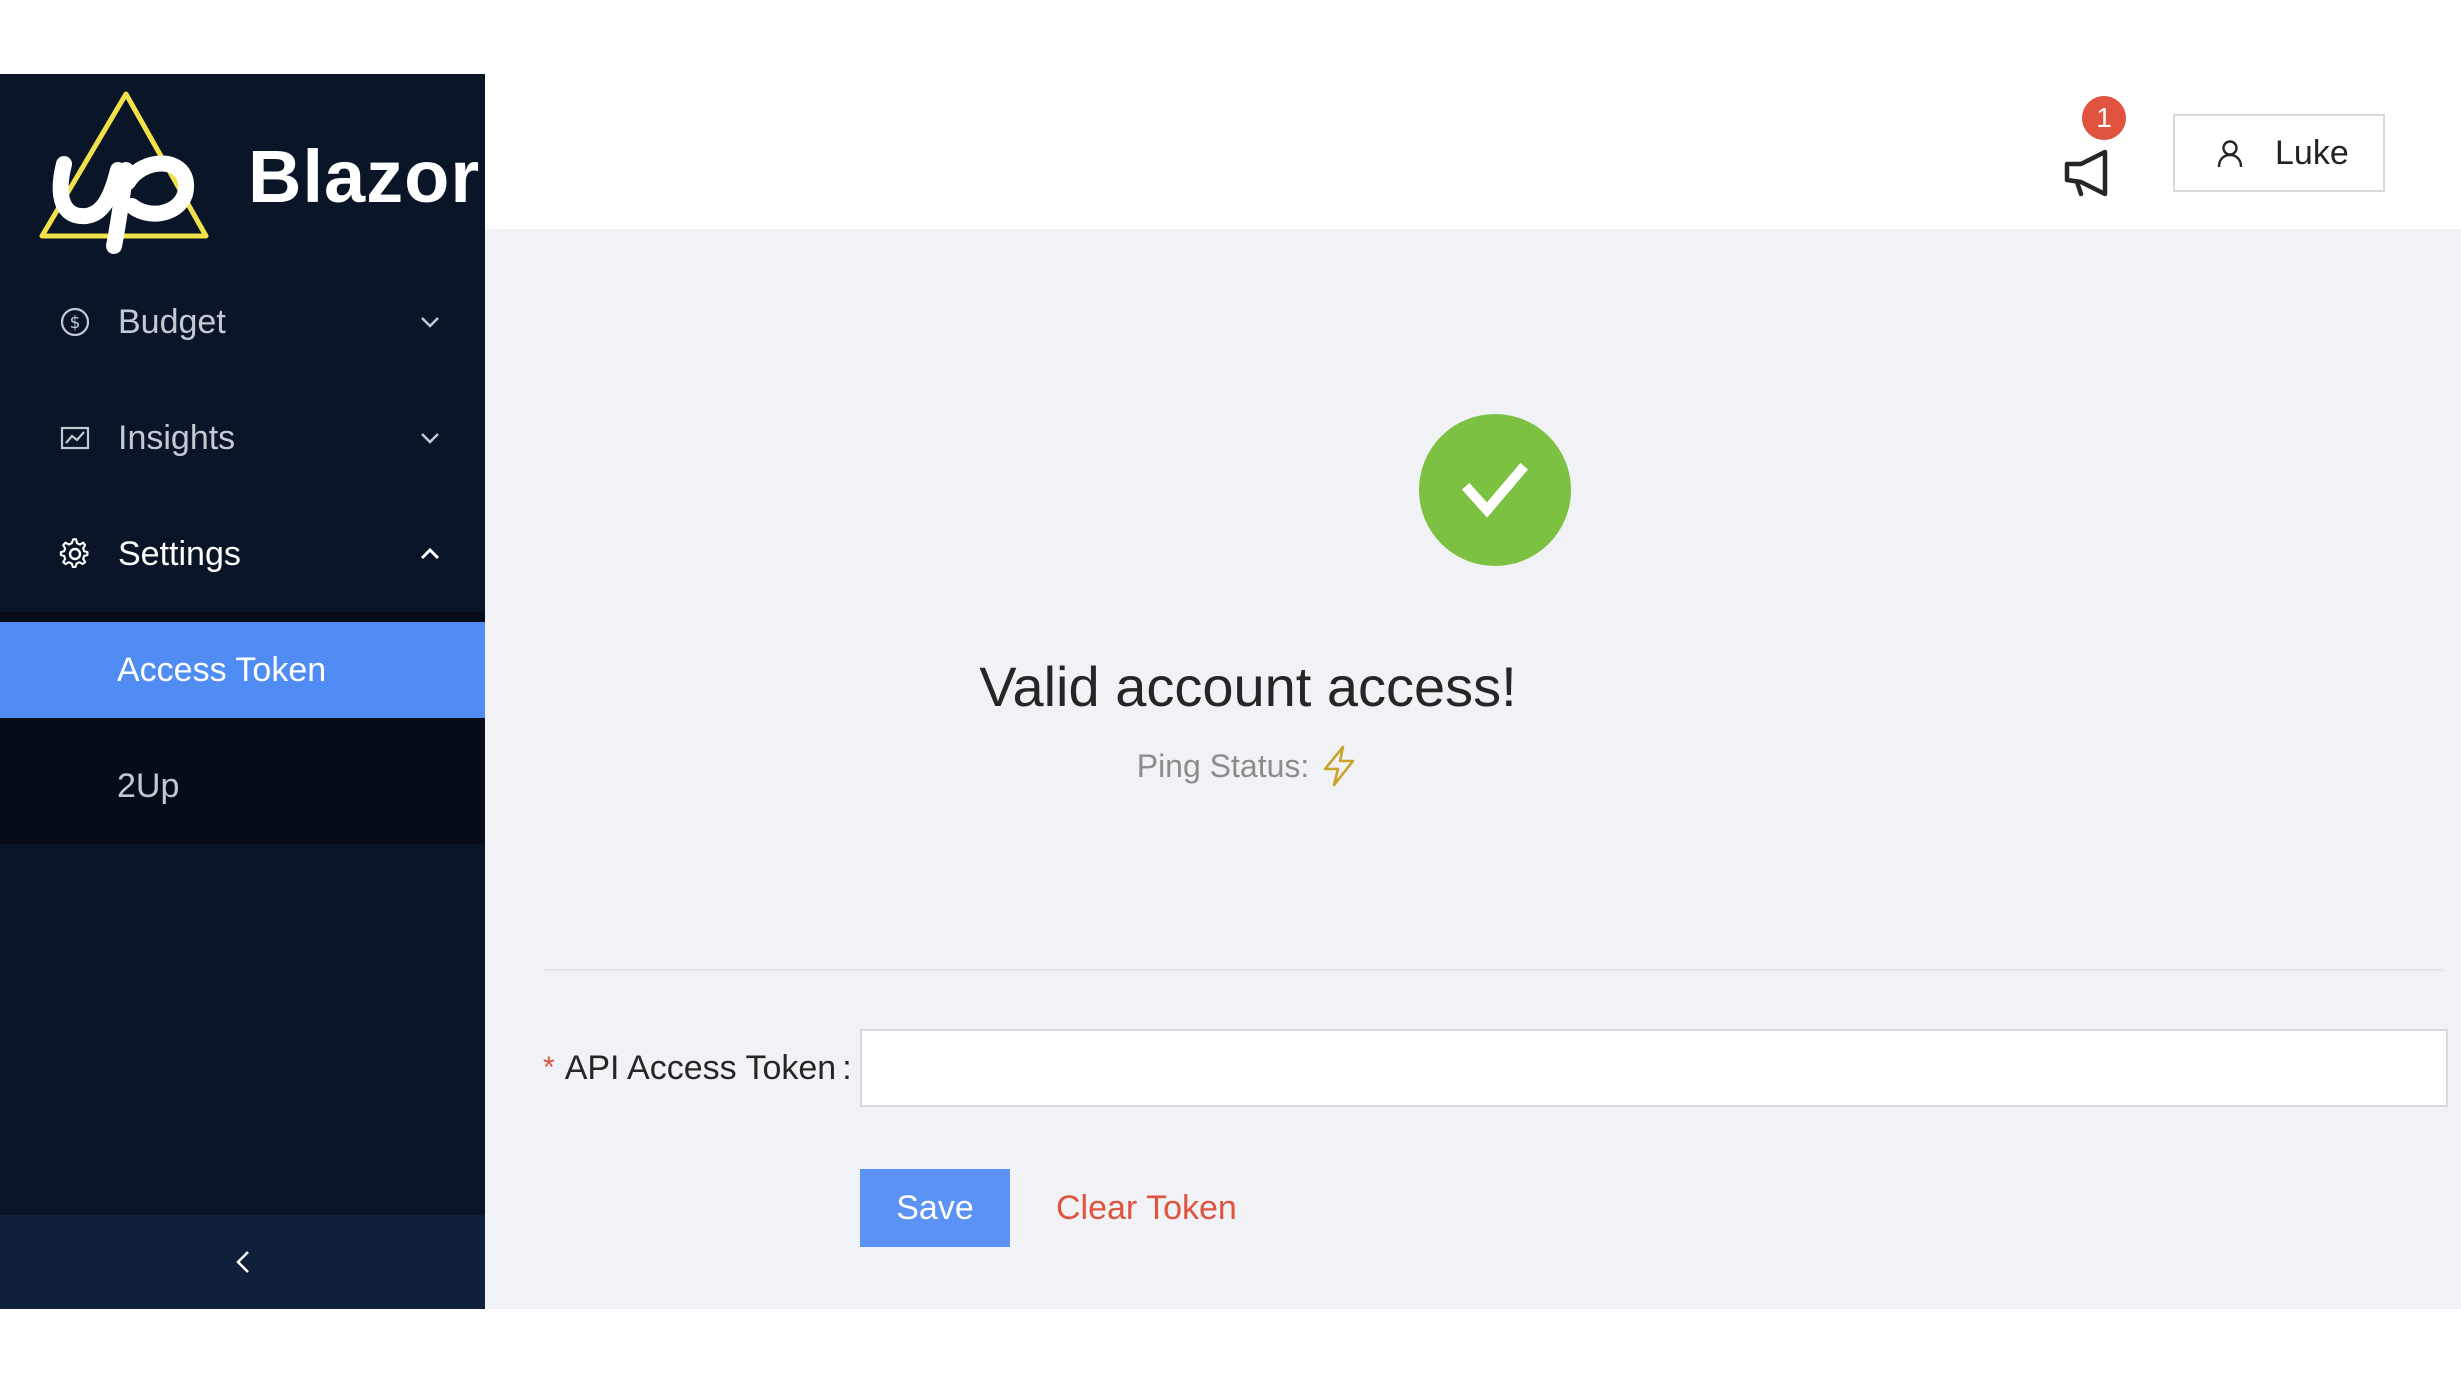  I want to click on sidebar-item-access-token: Access Token, so click(242, 670).